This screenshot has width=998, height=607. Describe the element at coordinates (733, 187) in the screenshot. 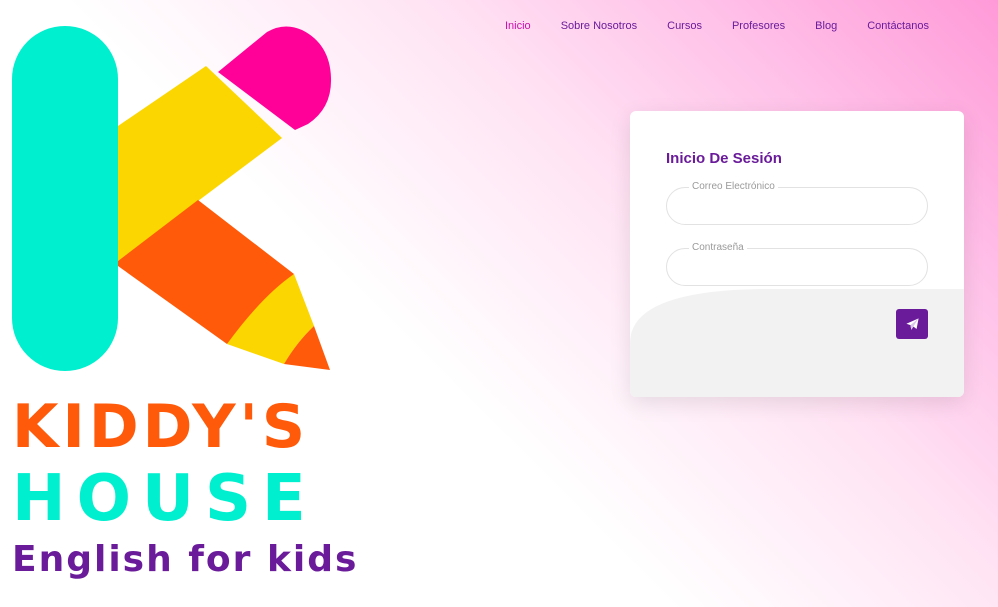

I see `email-label: Correo Electrónico` at that location.